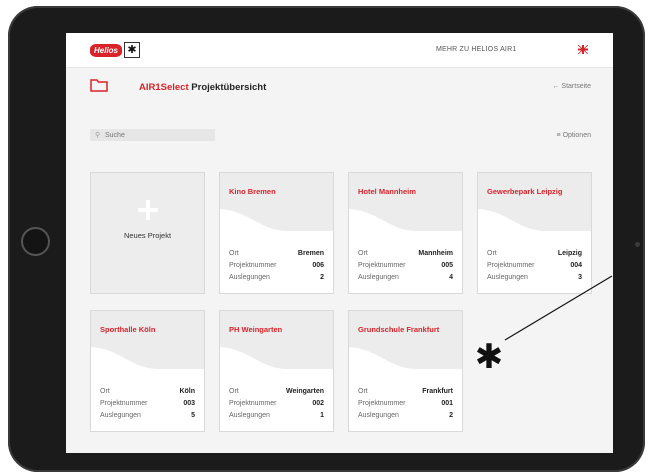 This screenshot has height=472, width=657. Describe the element at coordinates (489, 357) in the screenshot. I see `fan-symbol-icon: ✱` at that location.